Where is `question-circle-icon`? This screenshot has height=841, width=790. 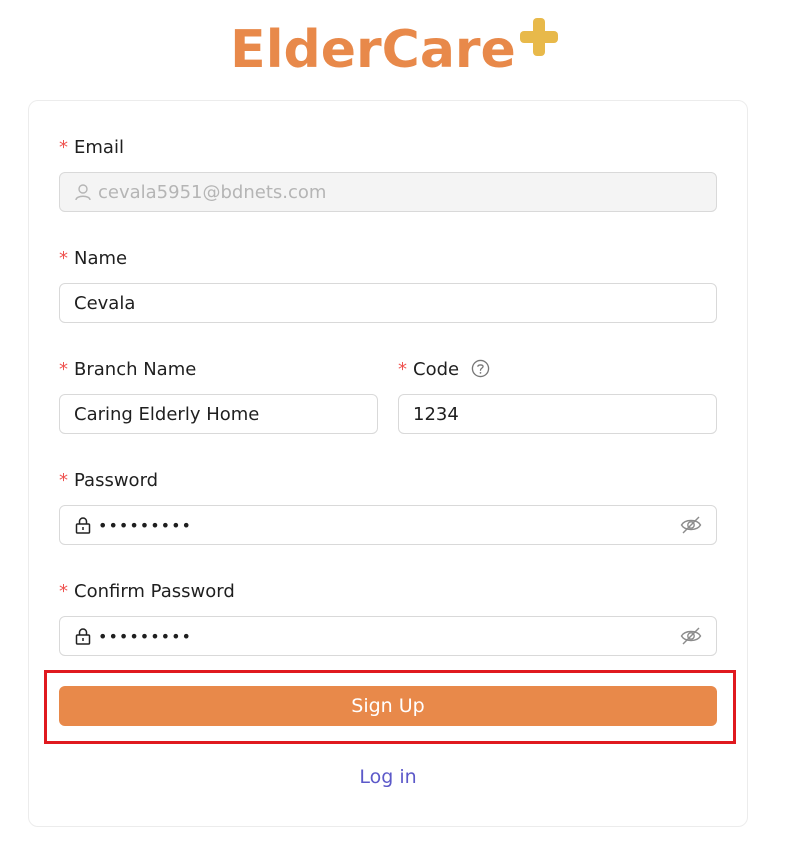 question-circle-icon is located at coordinates (480, 368).